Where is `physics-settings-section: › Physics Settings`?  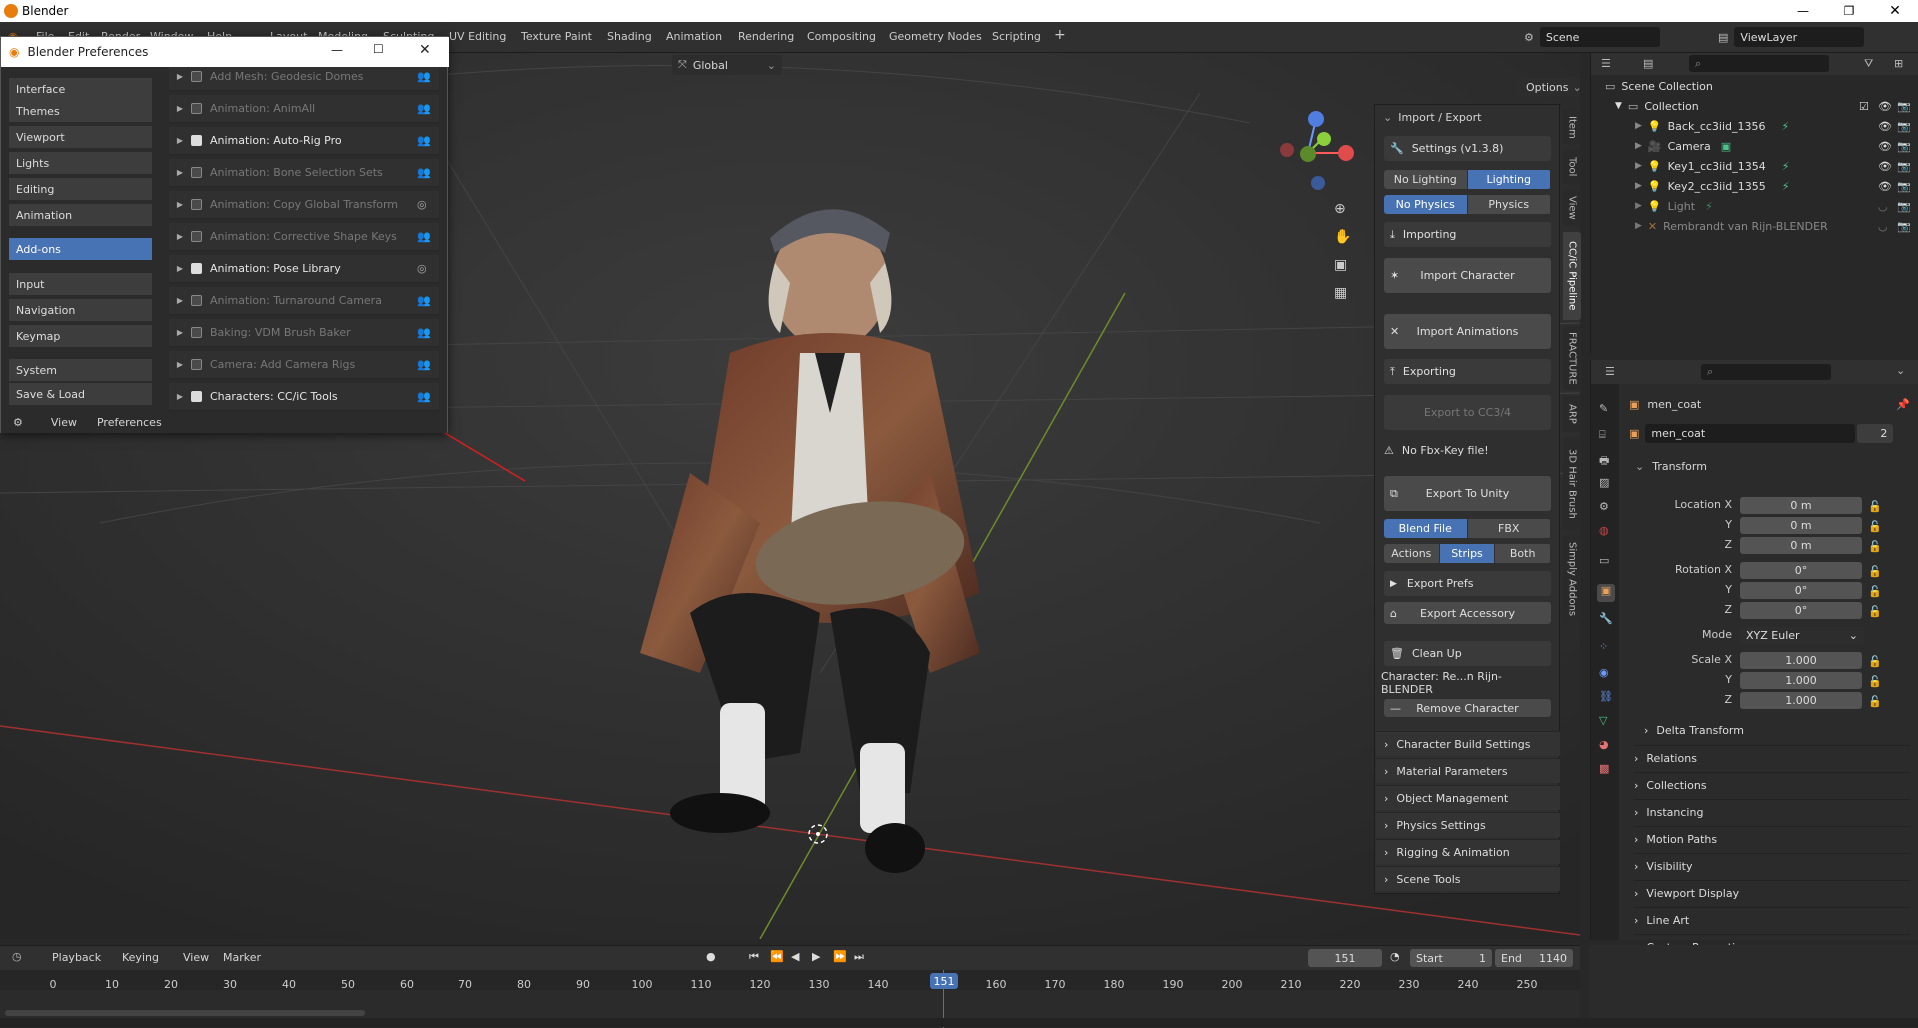
physics-settings-section: › Physics Settings is located at coordinates (1468, 824).